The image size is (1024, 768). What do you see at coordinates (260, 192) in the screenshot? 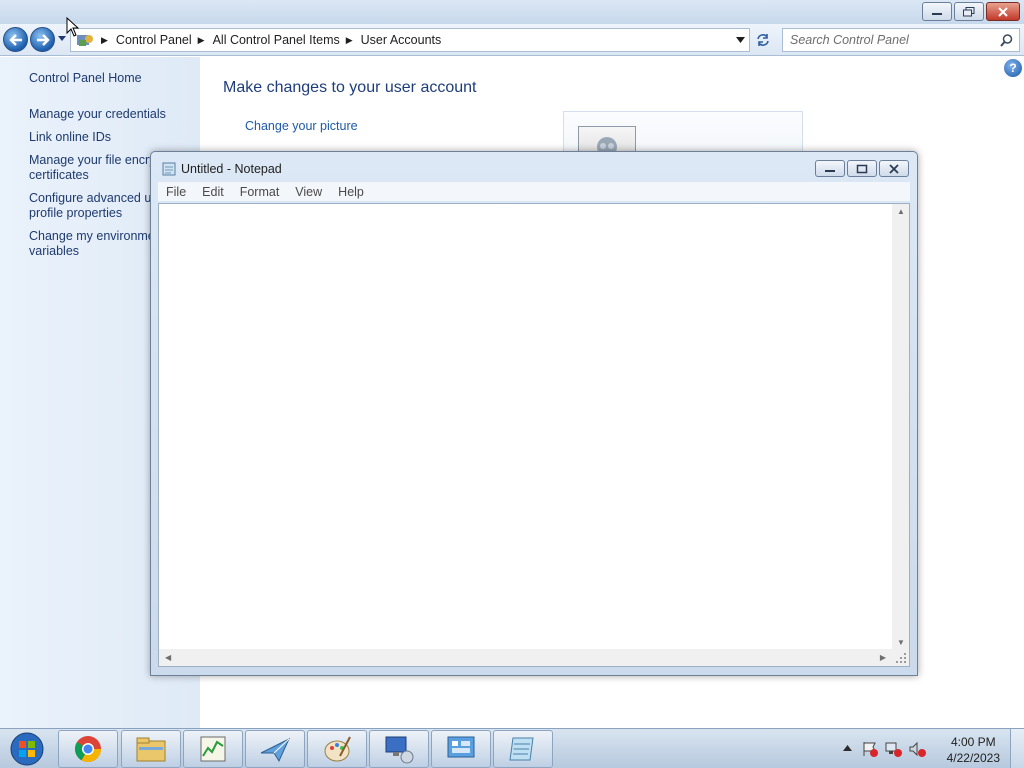
I see `menu-format: Format` at bounding box center [260, 192].